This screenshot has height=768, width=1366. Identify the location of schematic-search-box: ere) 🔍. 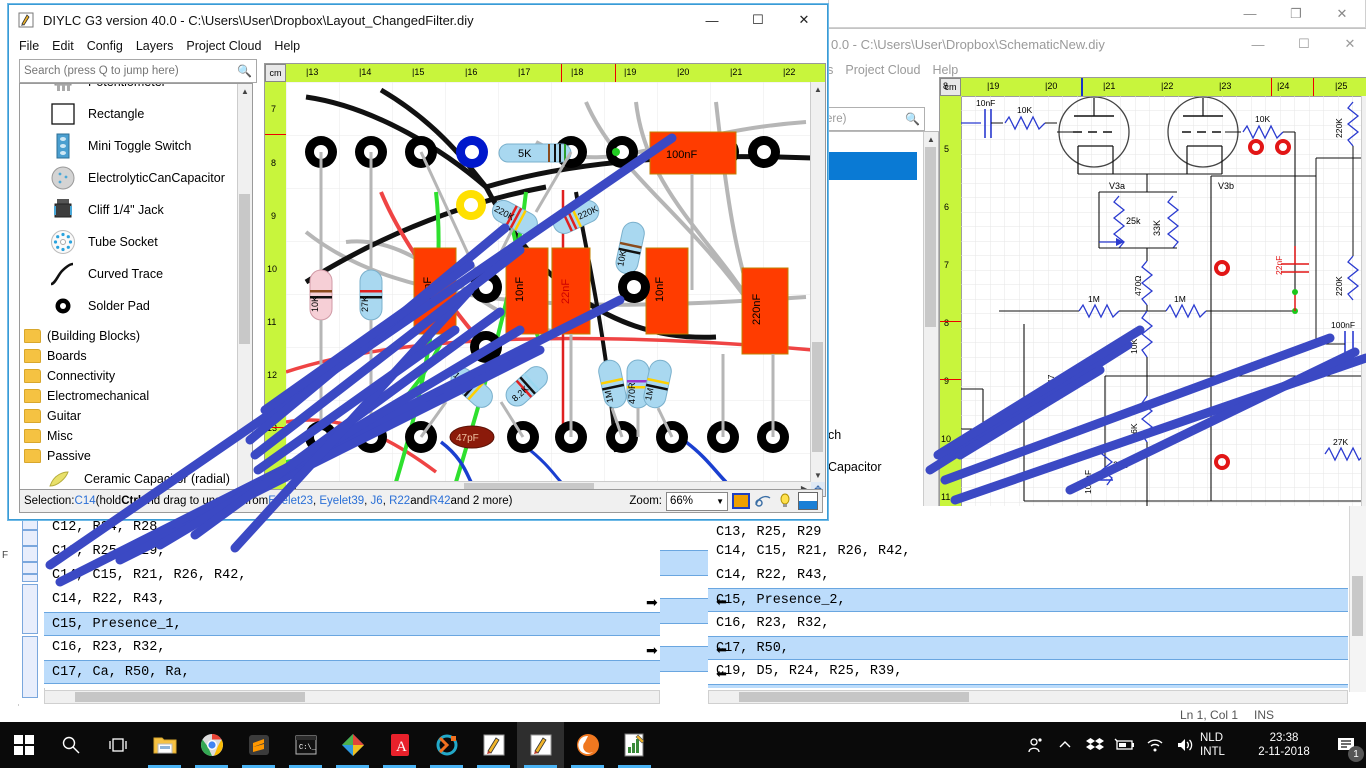
(874, 119).